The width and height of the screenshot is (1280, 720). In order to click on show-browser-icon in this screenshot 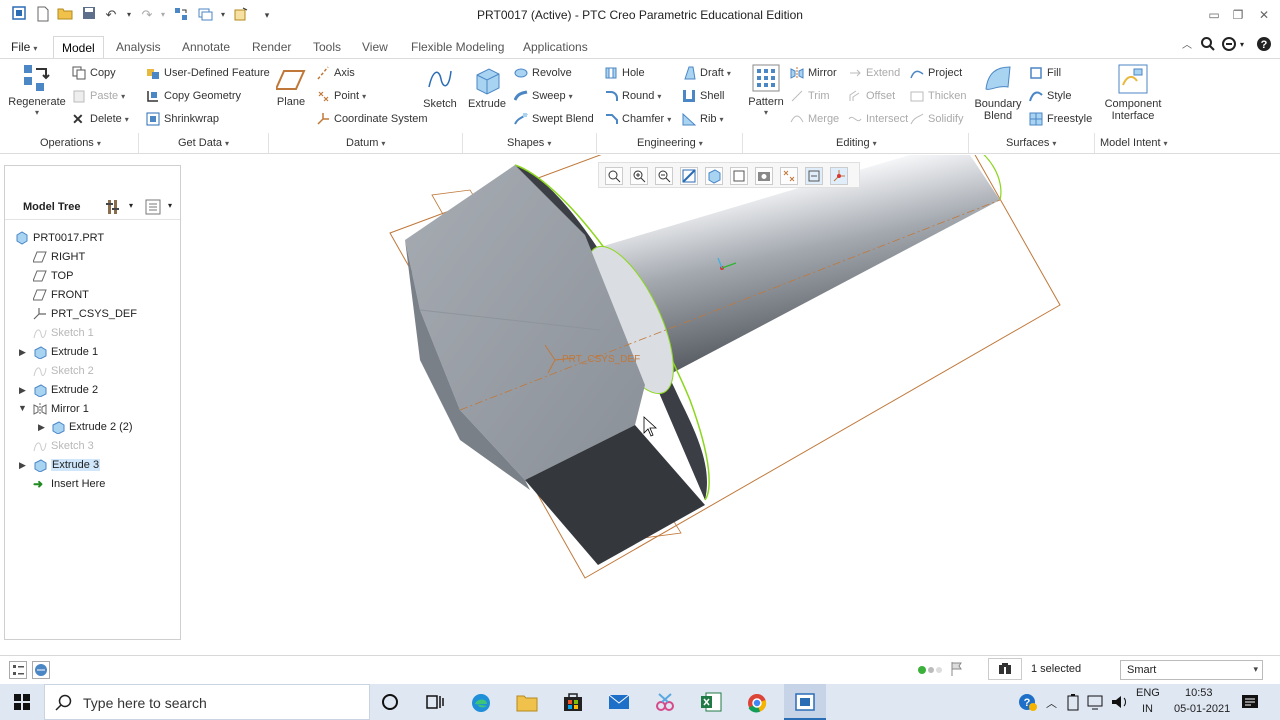, I will do `click(41, 670)`.